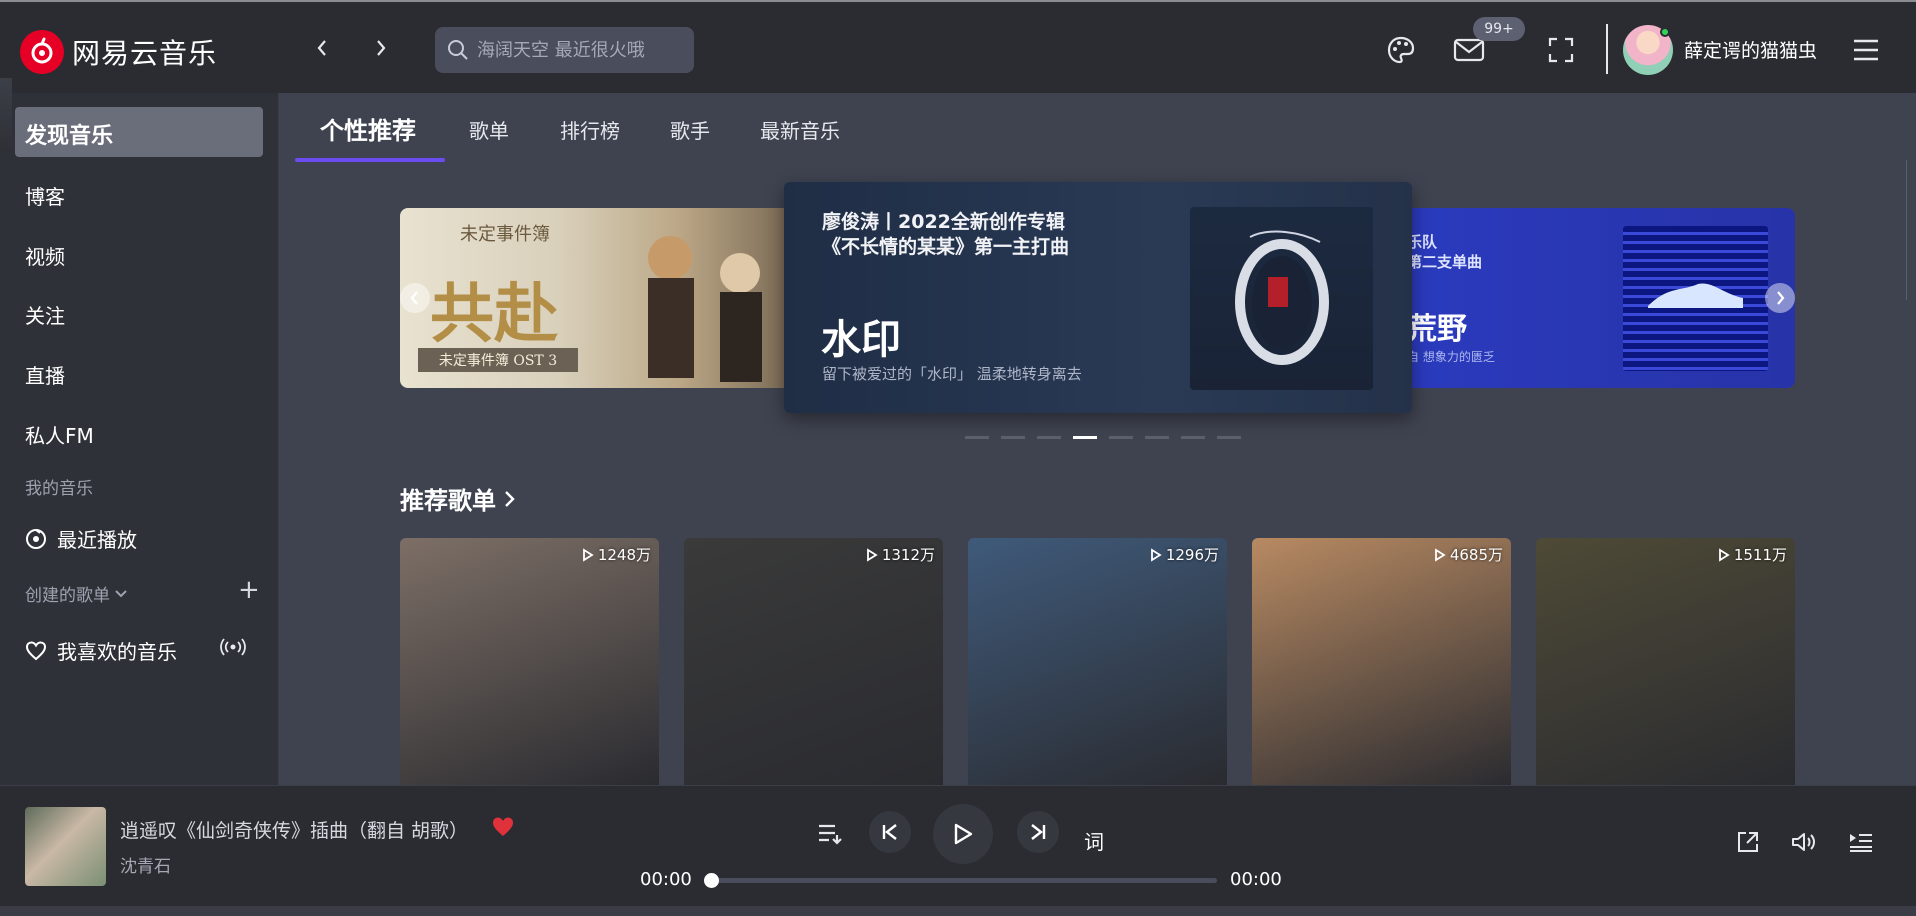 The image size is (1916, 916). What do you see at coordinates (1437, 329) in the screenshot?
I see `banner-right-title: 荒野` at bounding box center [1437, 329].